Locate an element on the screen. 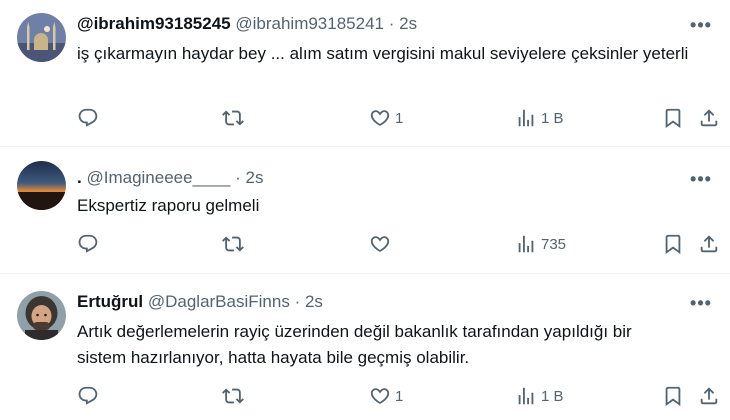 Image resolution: width=730 pixels, height=420 pixels. views-button: 735 is located at coordinates (540, 244).